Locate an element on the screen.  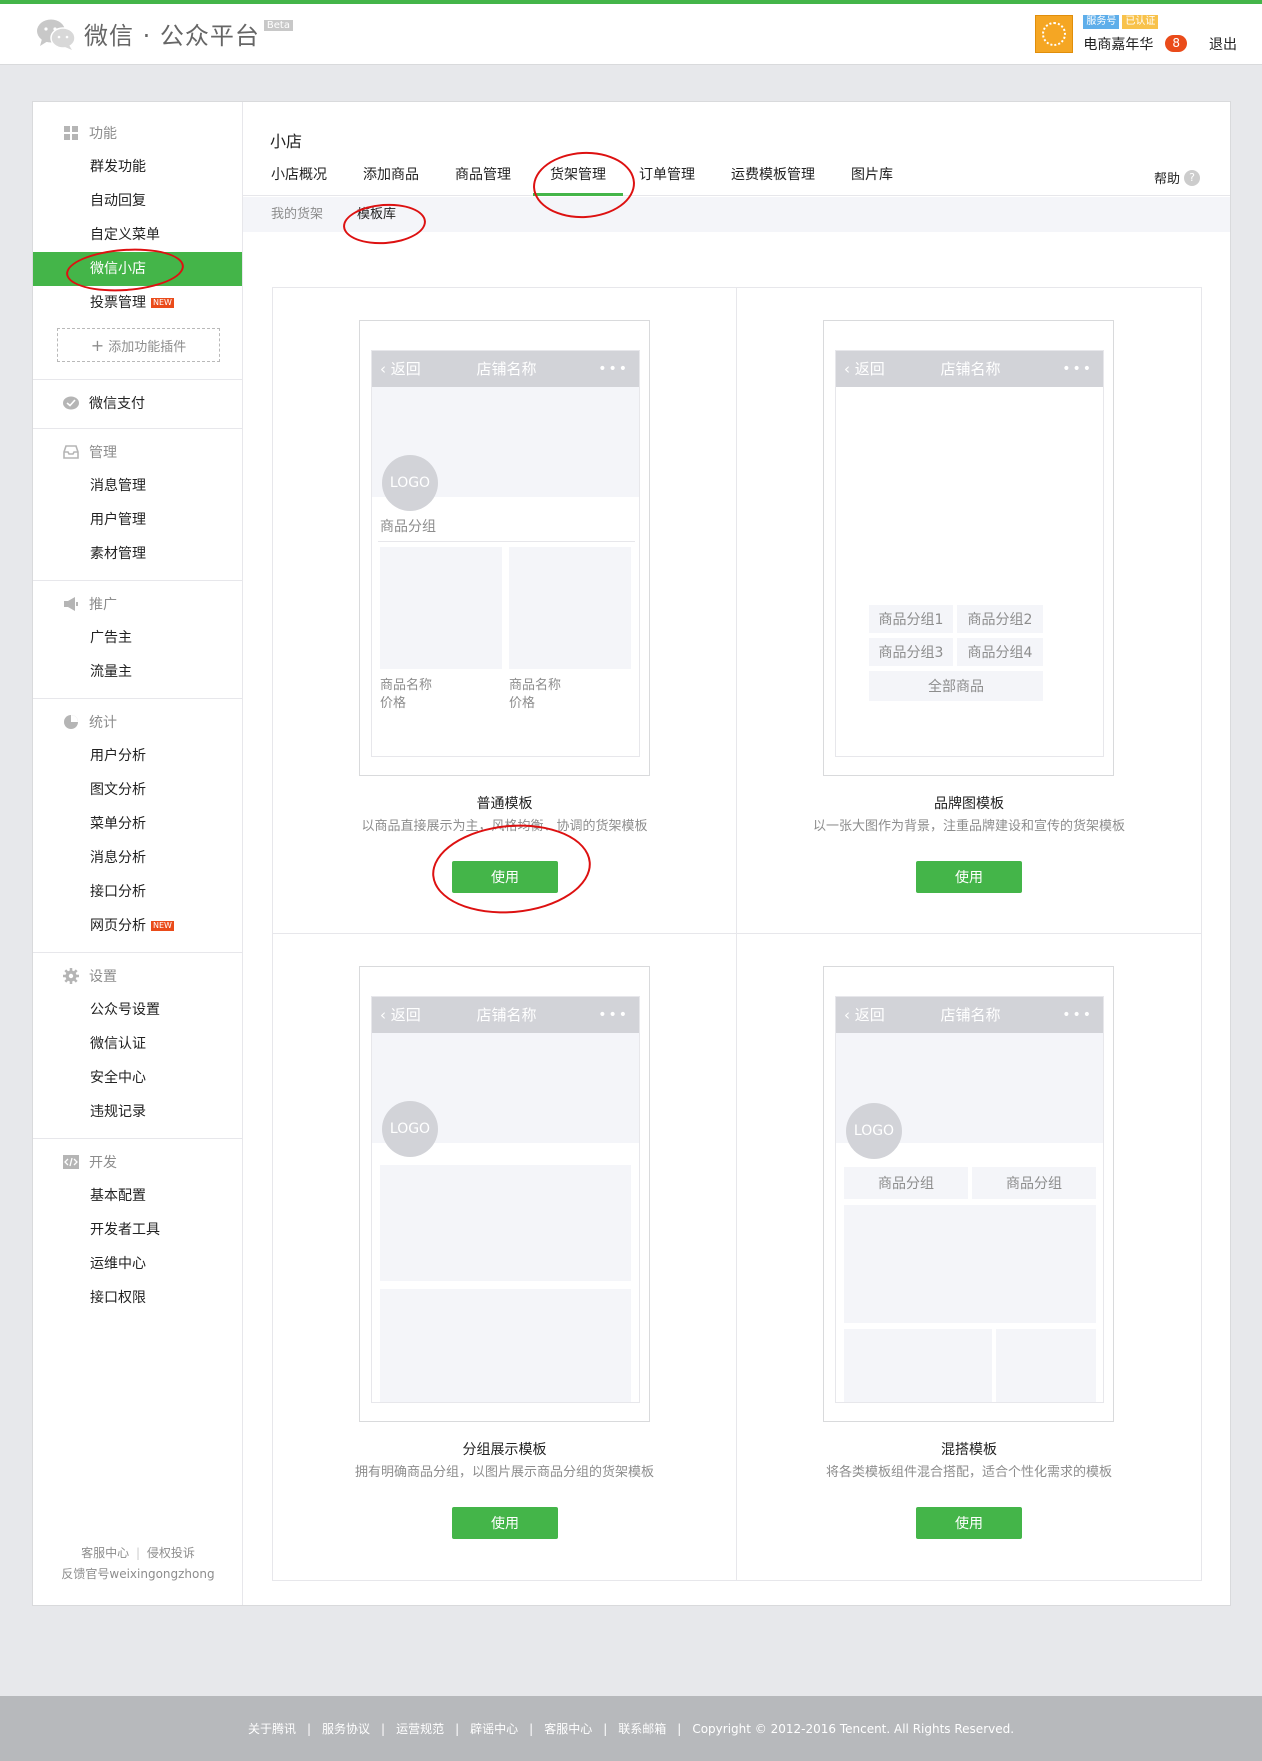
verified-badge: 已认证 is located at coordinates (1140, 21).